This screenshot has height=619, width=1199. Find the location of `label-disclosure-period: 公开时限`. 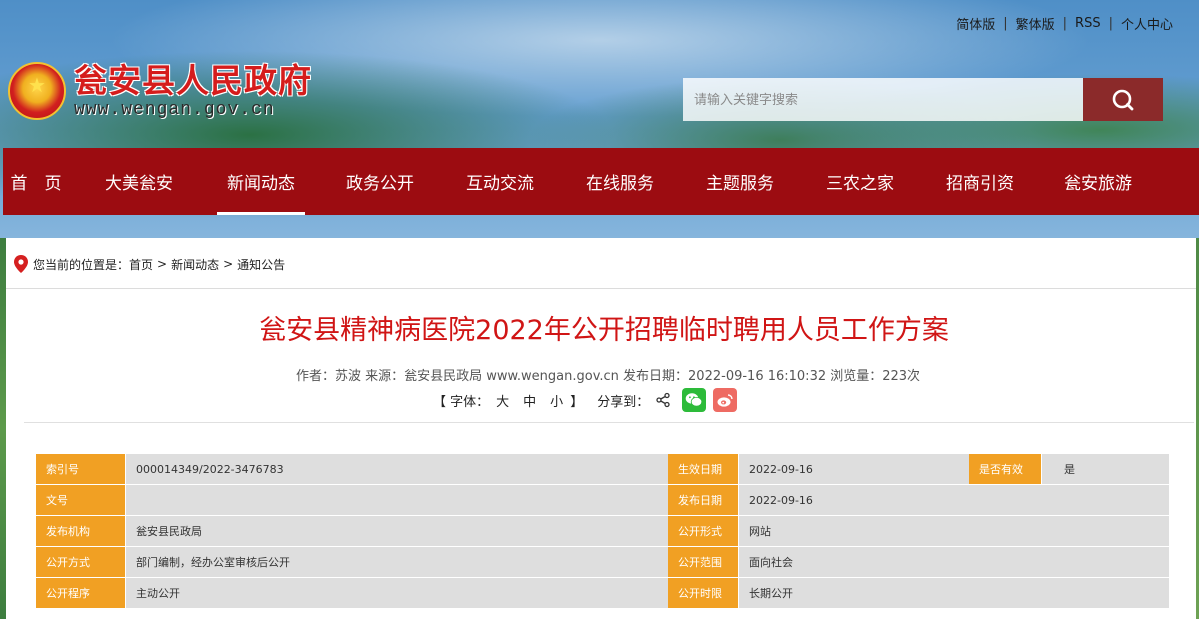

label-disclosure-period: 公开时限 is located at coordinates (703, 593).